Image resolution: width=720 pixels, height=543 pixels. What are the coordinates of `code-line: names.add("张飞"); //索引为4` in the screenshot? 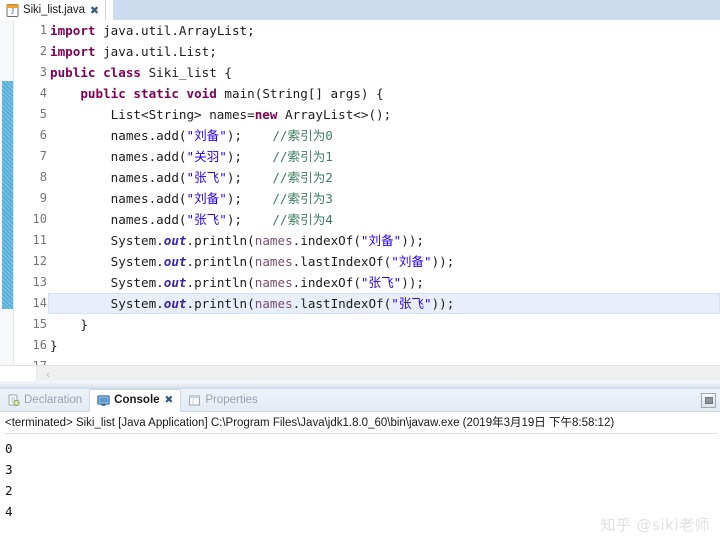 It's located at (384, 219).